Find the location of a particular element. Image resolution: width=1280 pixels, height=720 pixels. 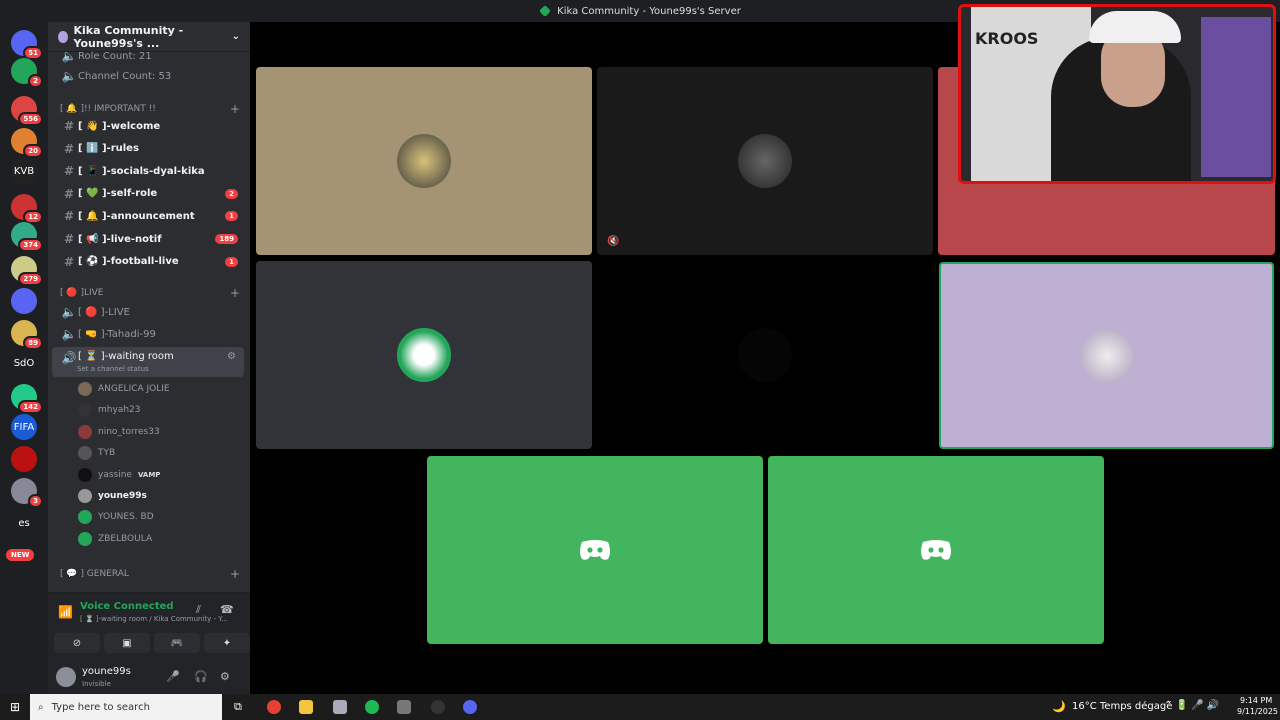

voice-member: yassine VAMP is located at coordinates (163, 475).